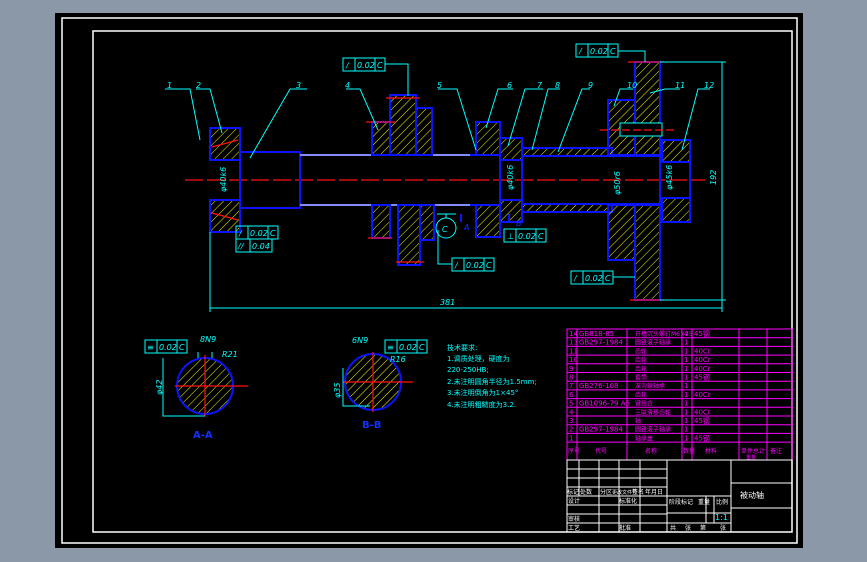 This screenshot has height=562, width=867. What do you see at coordinates (159, 387) in the screenshot?
I see `svg-text: φ42` at bounding box center [159, 387].